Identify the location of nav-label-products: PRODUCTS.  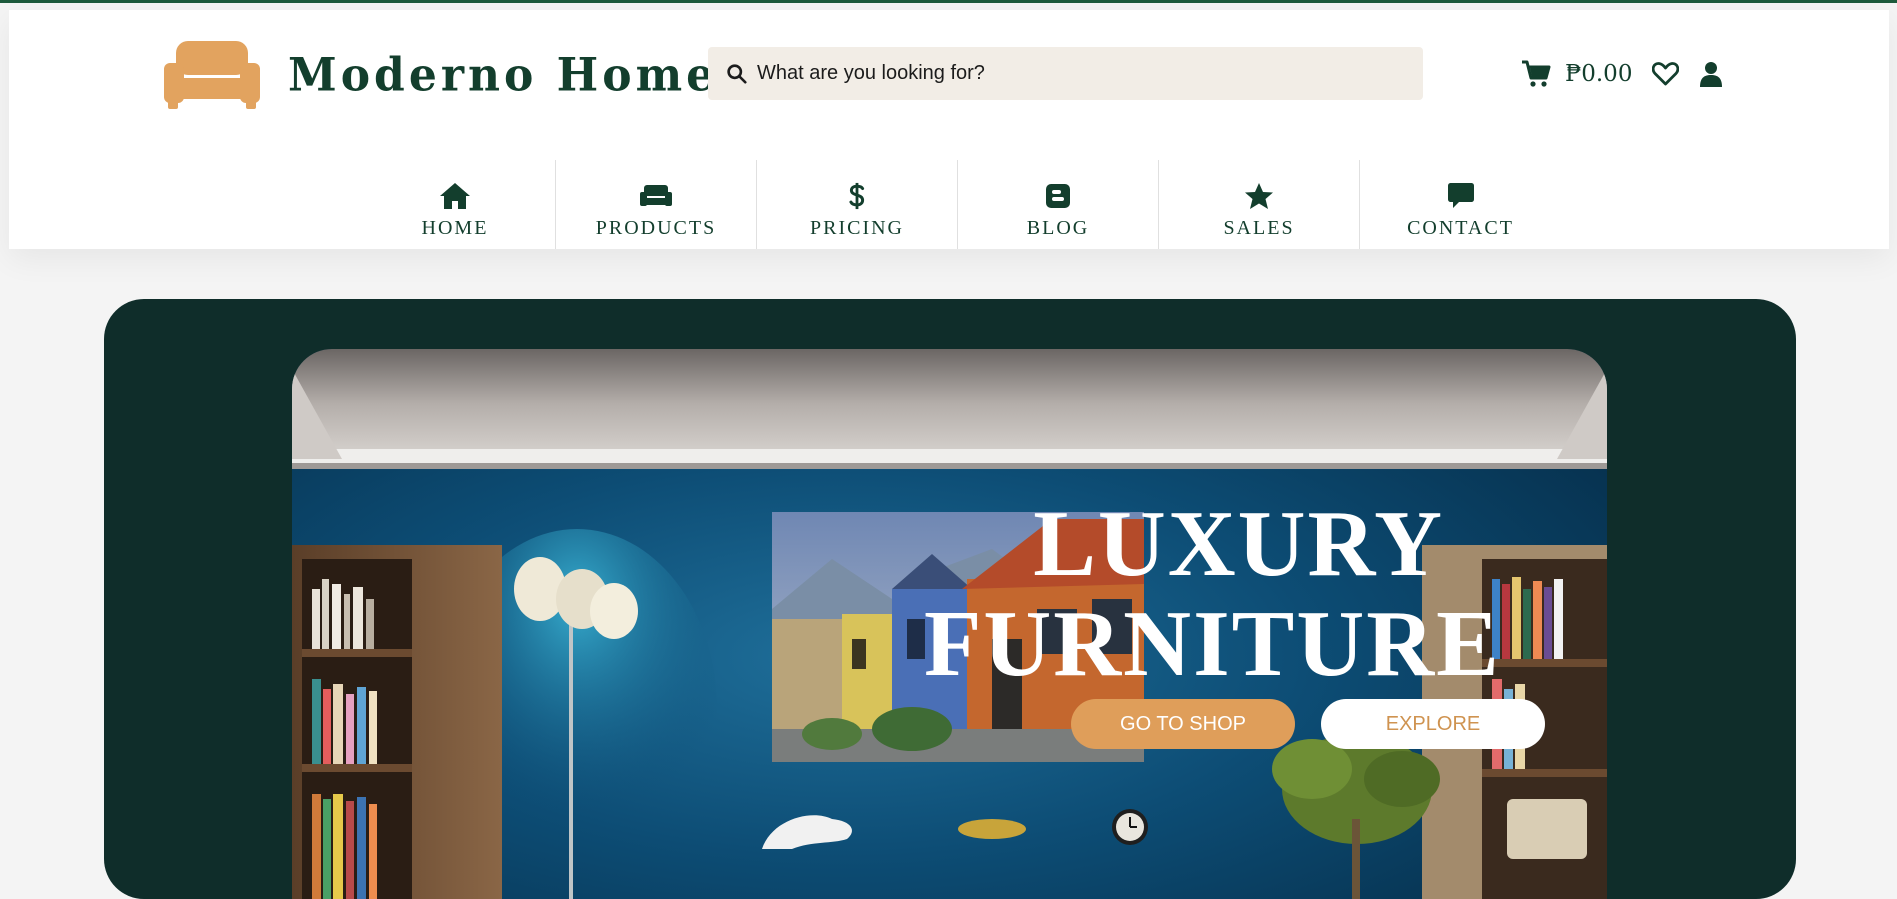
(656, 228).